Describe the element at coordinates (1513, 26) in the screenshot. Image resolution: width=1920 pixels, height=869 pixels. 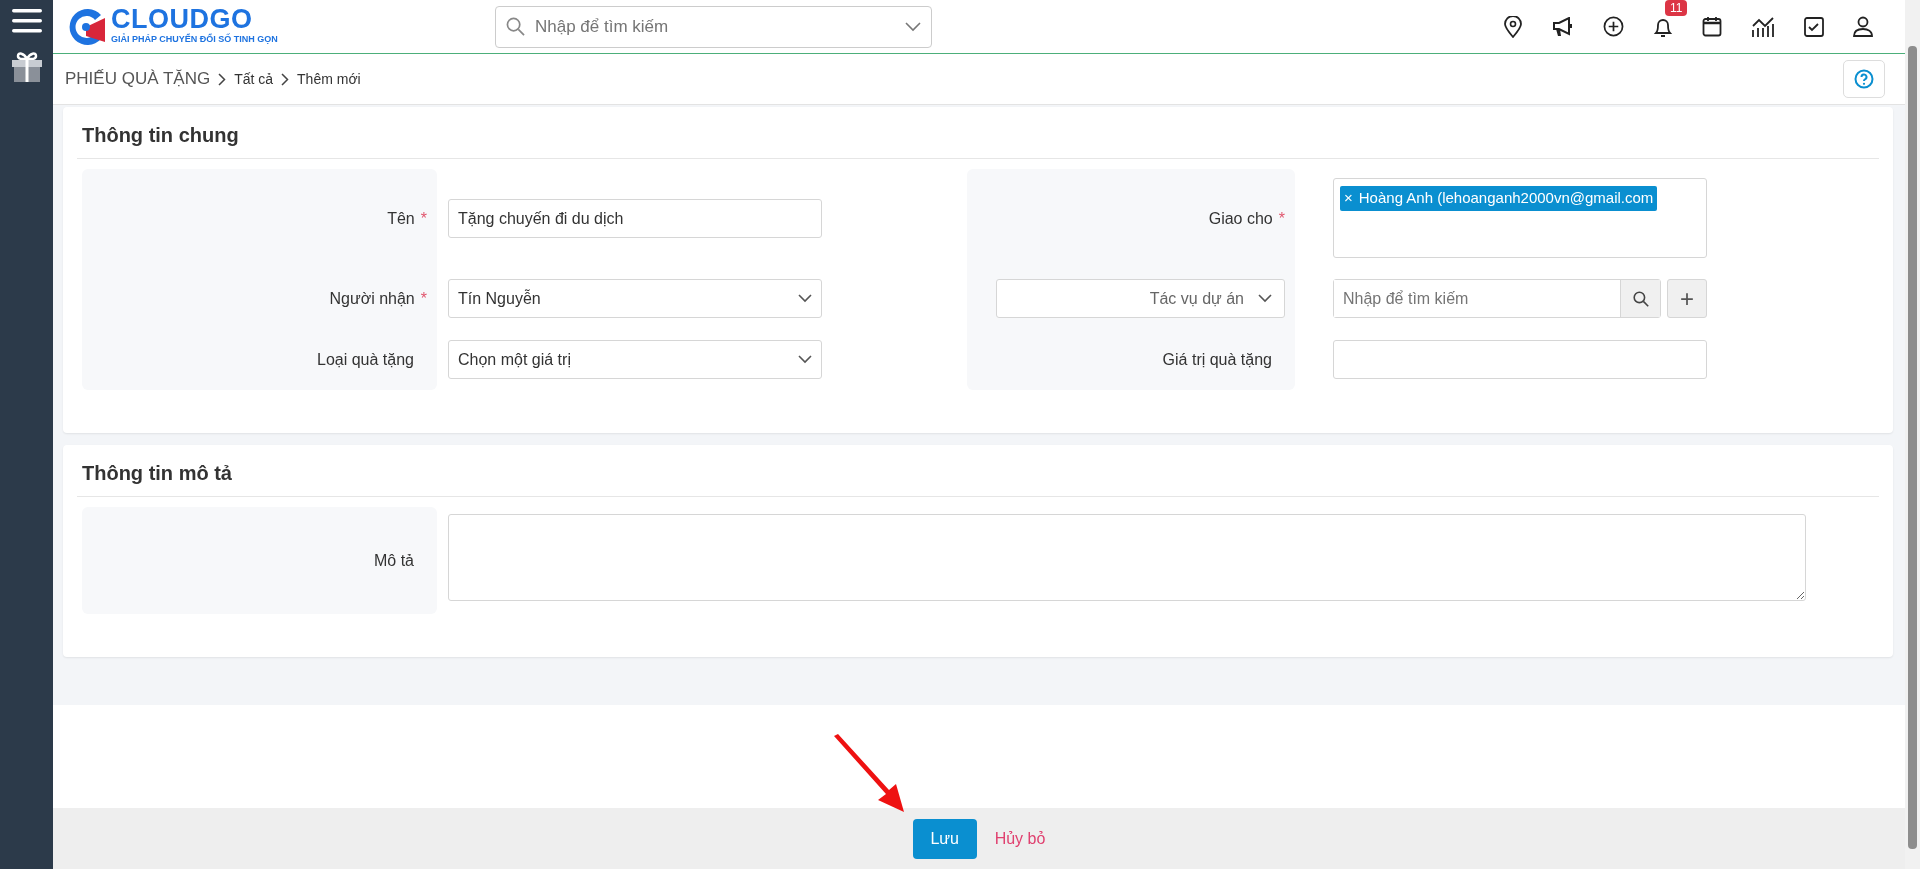
I see `location-icon` at that location.